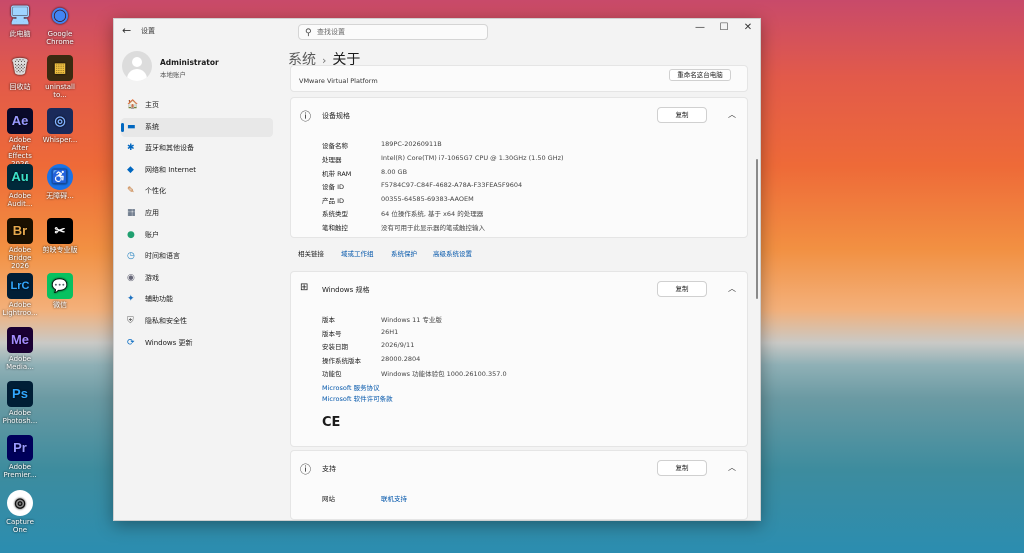 This screenshot has width=1024, height=553. Describe the element at coordinates (60, 286) in the screenshot. I see `wechat-icon: 💬` at that location.